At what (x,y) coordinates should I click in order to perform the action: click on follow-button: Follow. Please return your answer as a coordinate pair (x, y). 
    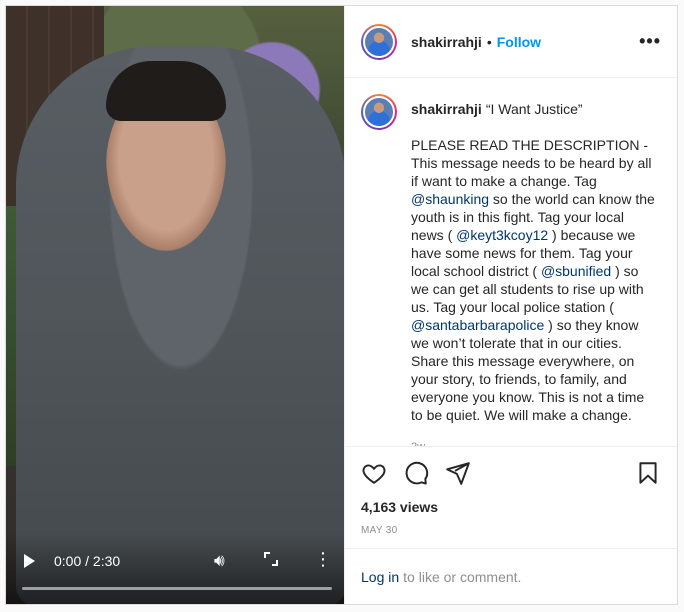
    Looking at the image, I should click on (519, 42).